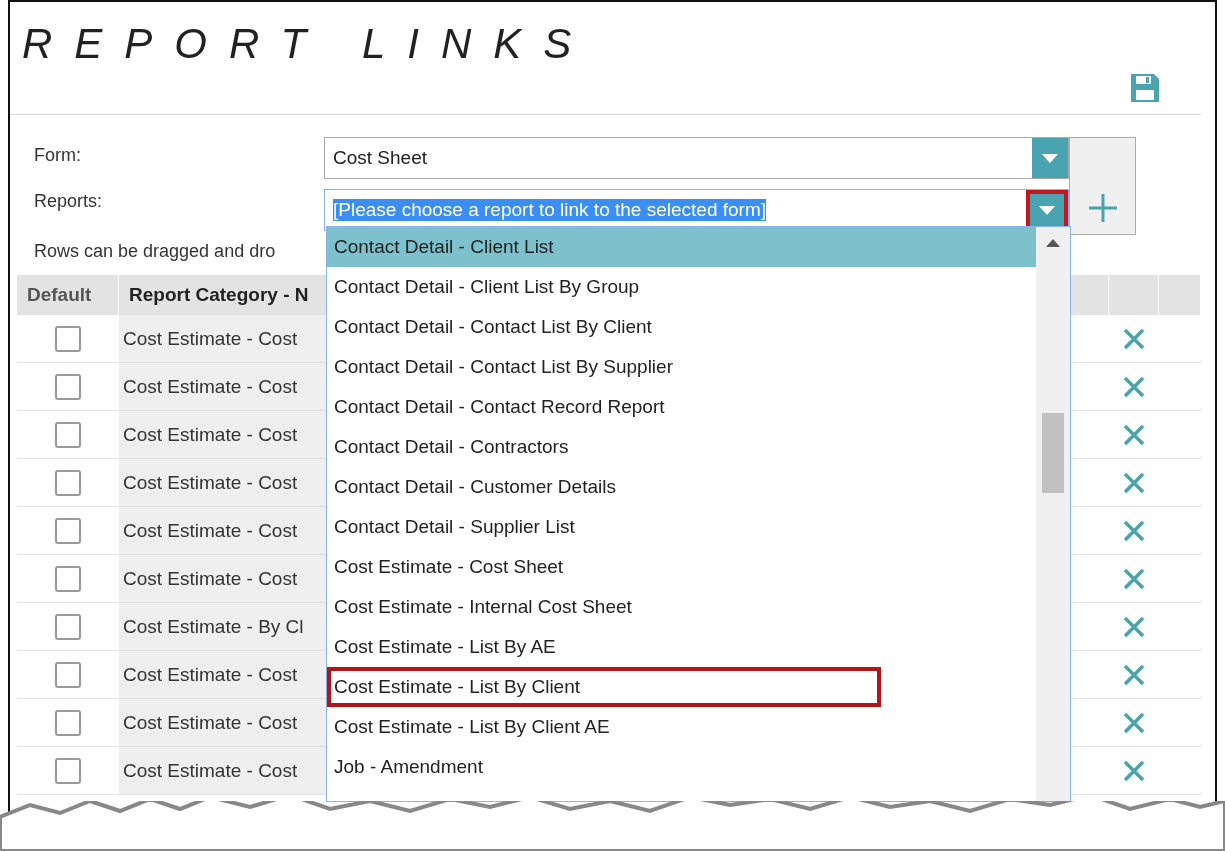  What do you see at coordinates (68, 201) in the screenshot?
I see `reports-label: Reports:` at bounding box center [68, 201].